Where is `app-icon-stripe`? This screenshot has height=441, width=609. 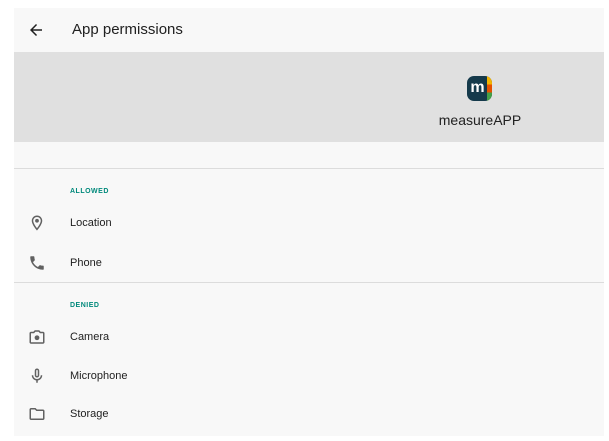
app-icon-stripe is located at coordinates (489, 88).